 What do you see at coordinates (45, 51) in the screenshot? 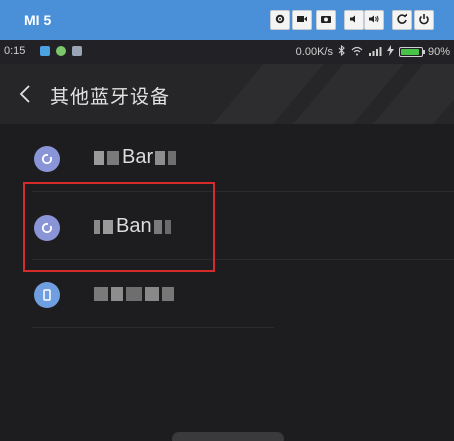
I see `notification-app-icon` at bounding box center [45, 51].